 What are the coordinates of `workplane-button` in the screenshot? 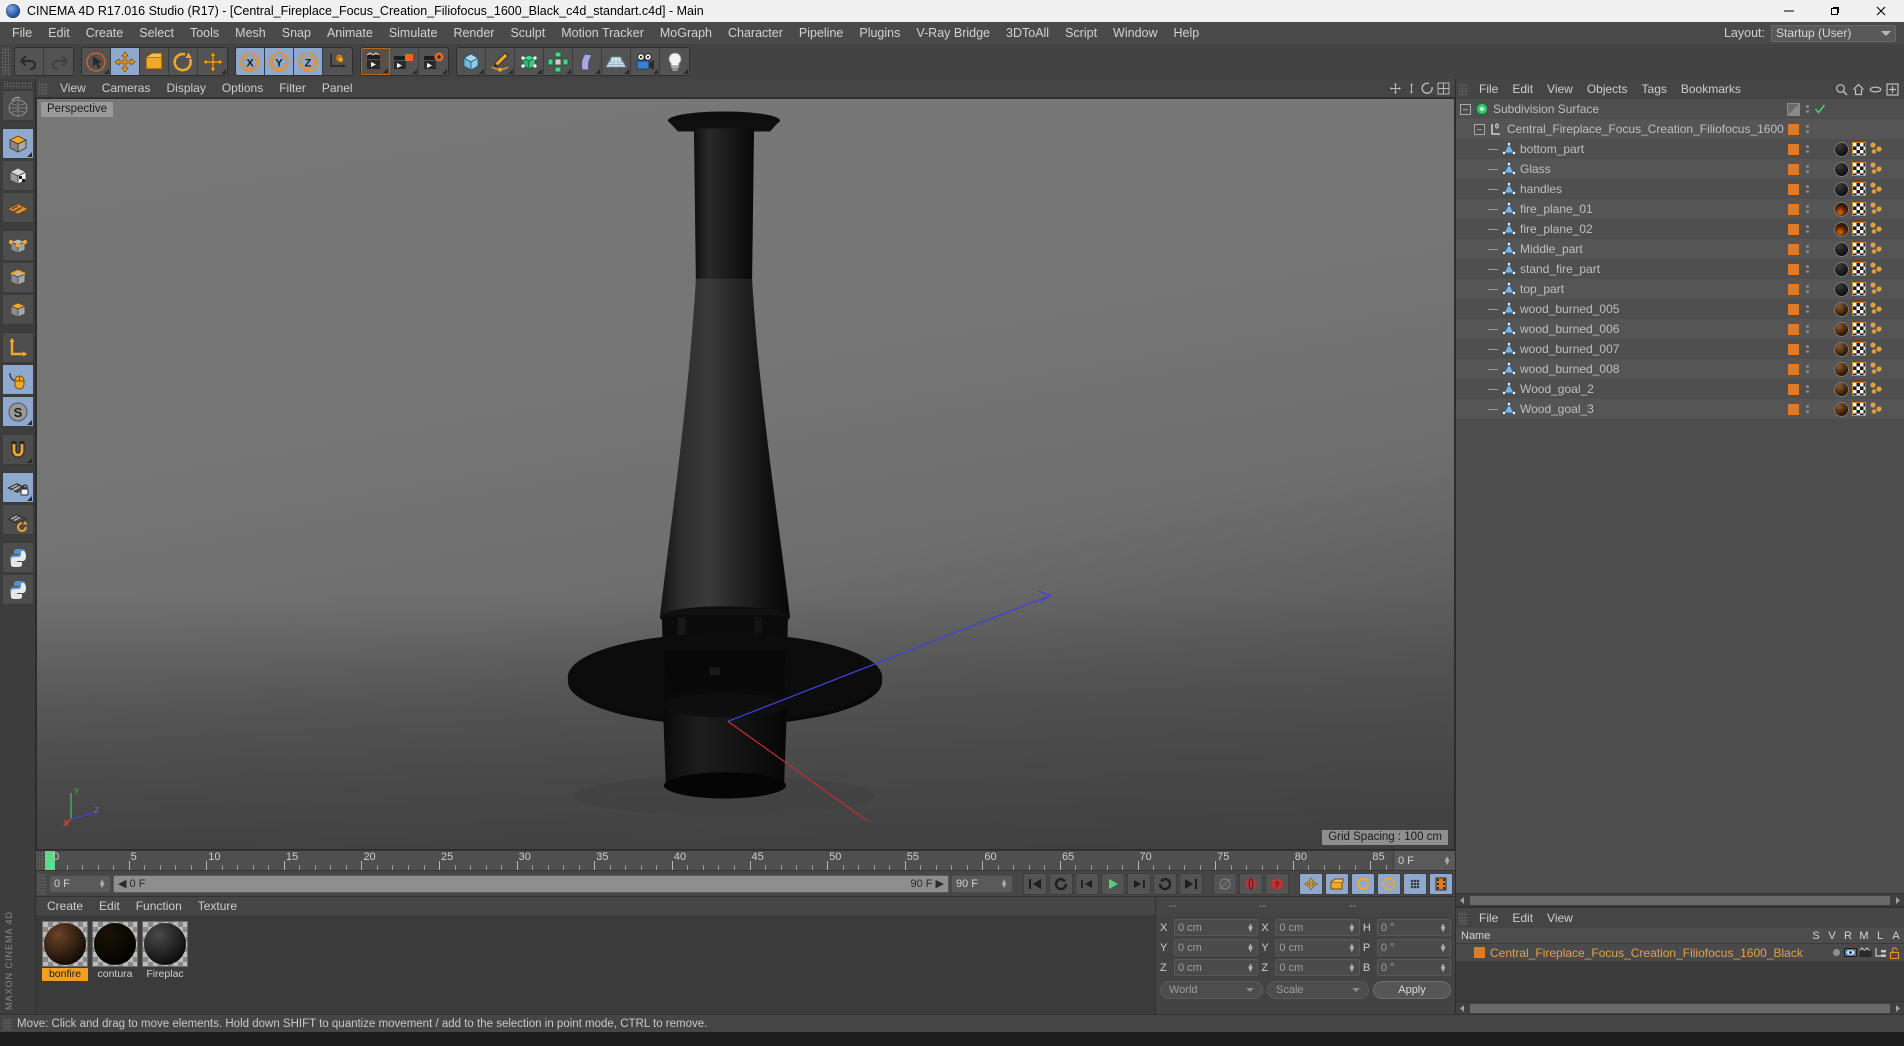 It's located at (17, 207).